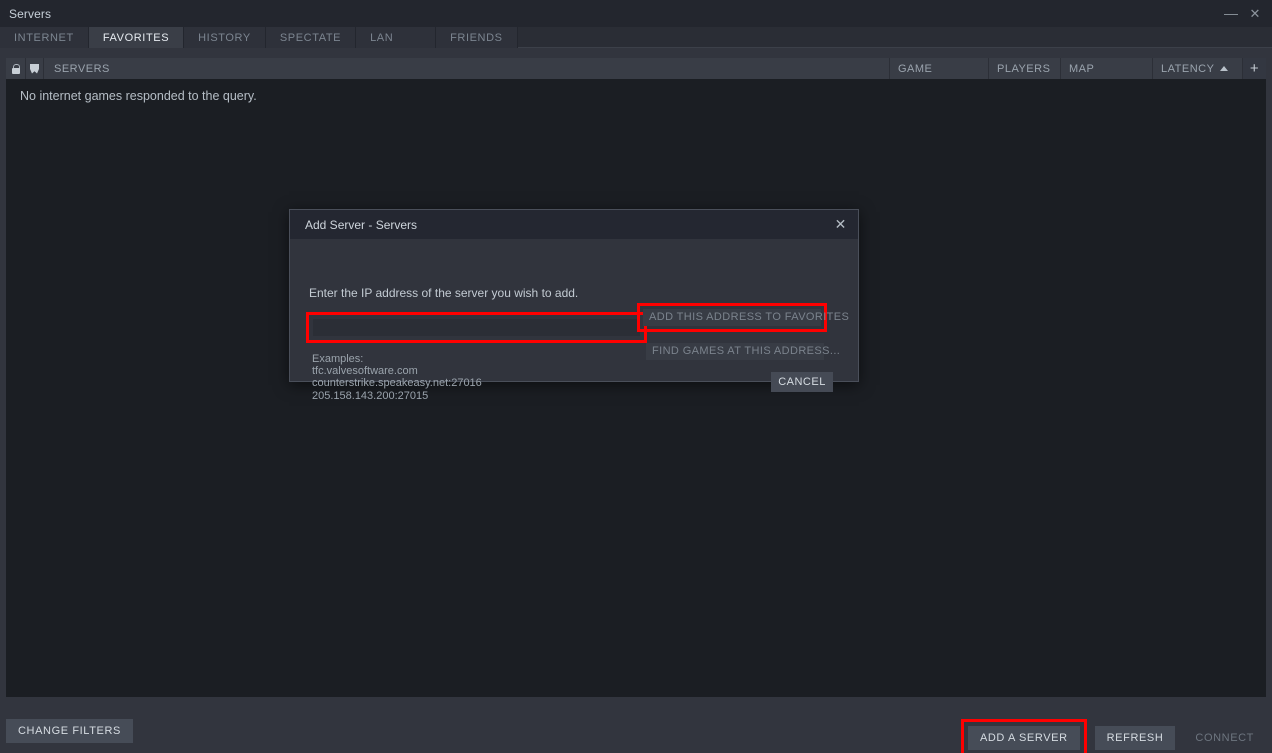 This screenshot has width=1272, height=753. What do you see at coordinates (1224, 68) in the screenshot?
I see `sort-ascending-icon` at bounding box center [1224, 68].